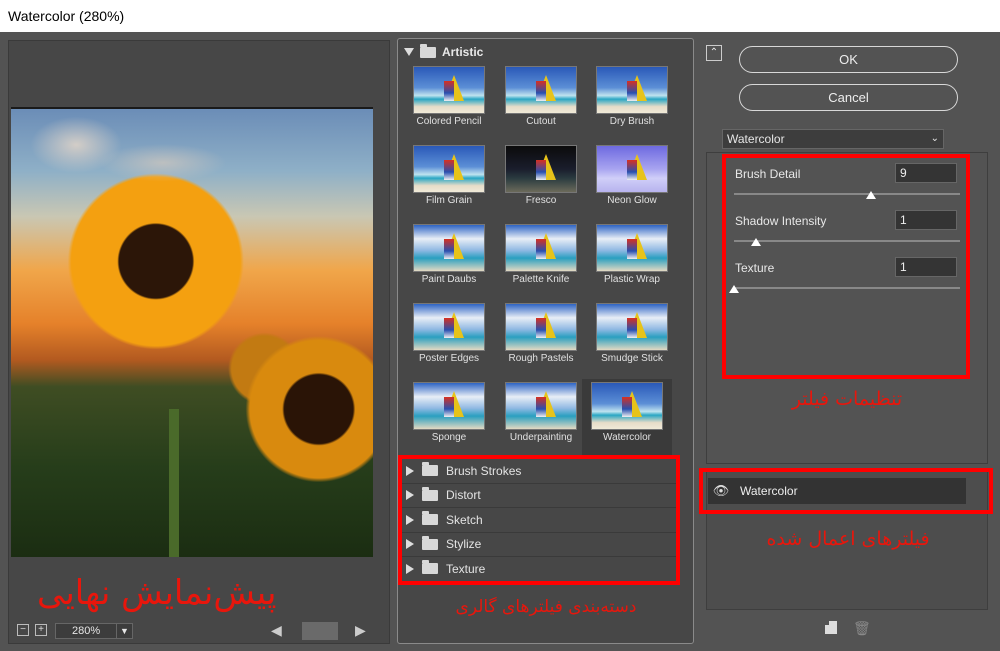 Image resolution: width=1000 pixels, height=651 pixels. I want to click on filter-palette-knife: Palette Knife, so click(541, 260).